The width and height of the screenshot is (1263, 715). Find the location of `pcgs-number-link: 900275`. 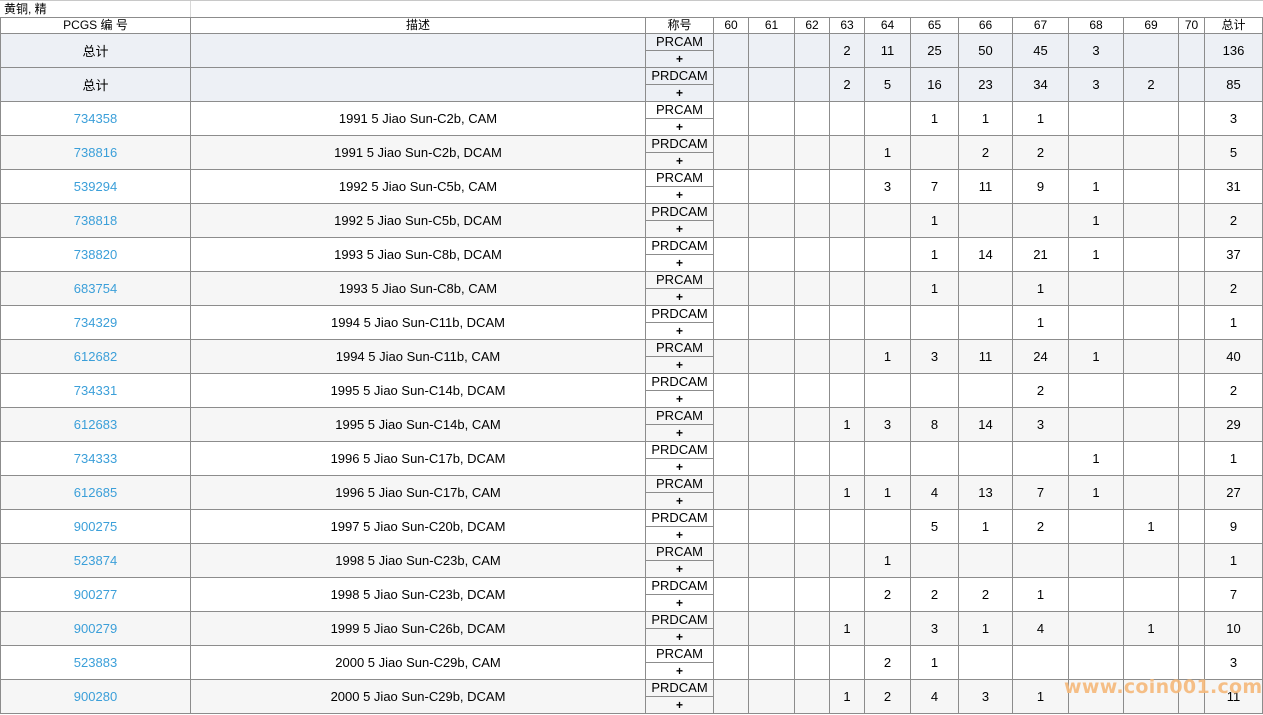

pcgs-number-link: 900275 is located at coordinates (95, 526).